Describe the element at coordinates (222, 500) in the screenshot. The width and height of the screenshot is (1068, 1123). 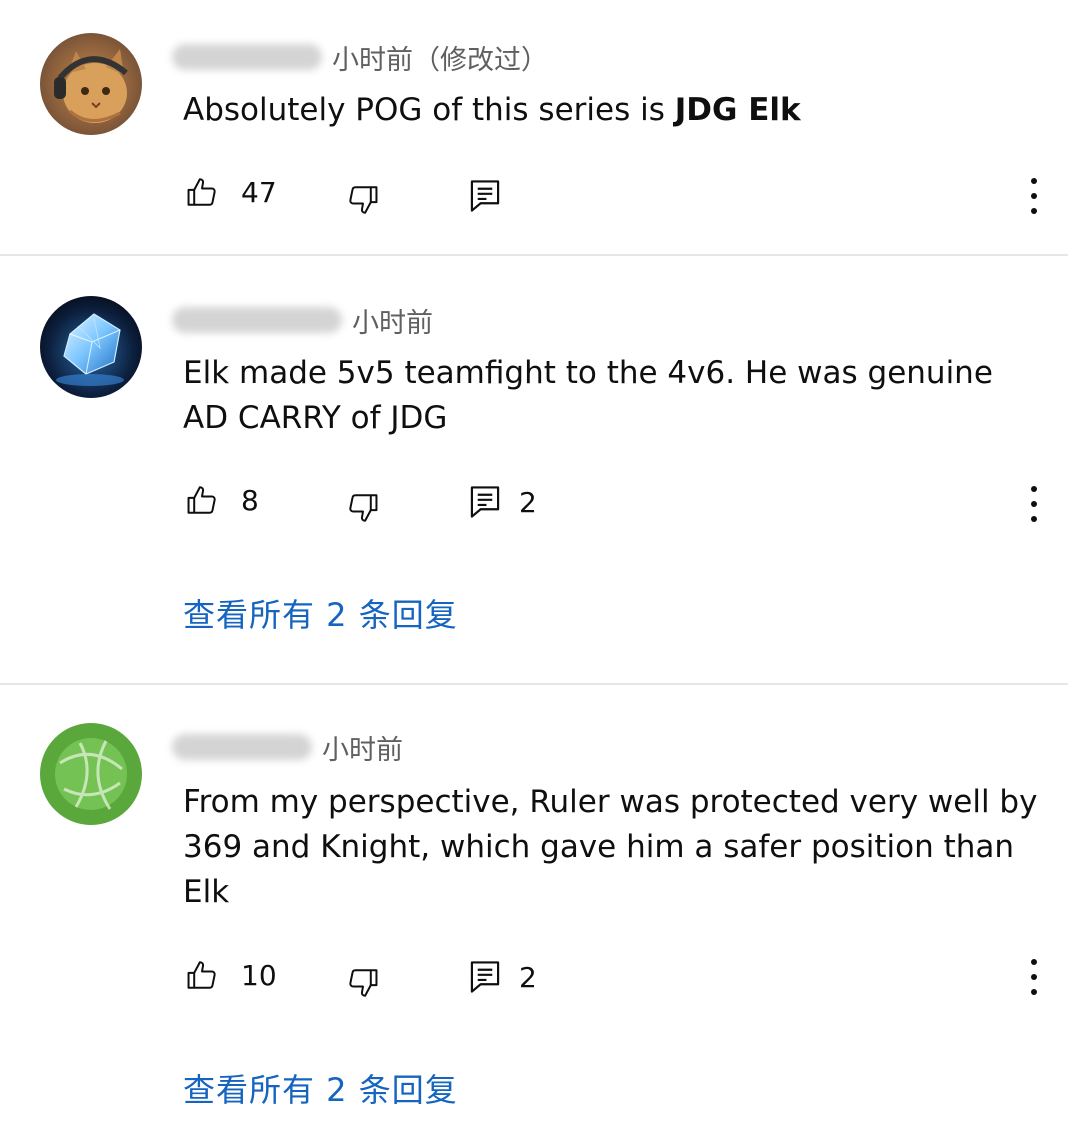
I see `like-button: 8` at that location.